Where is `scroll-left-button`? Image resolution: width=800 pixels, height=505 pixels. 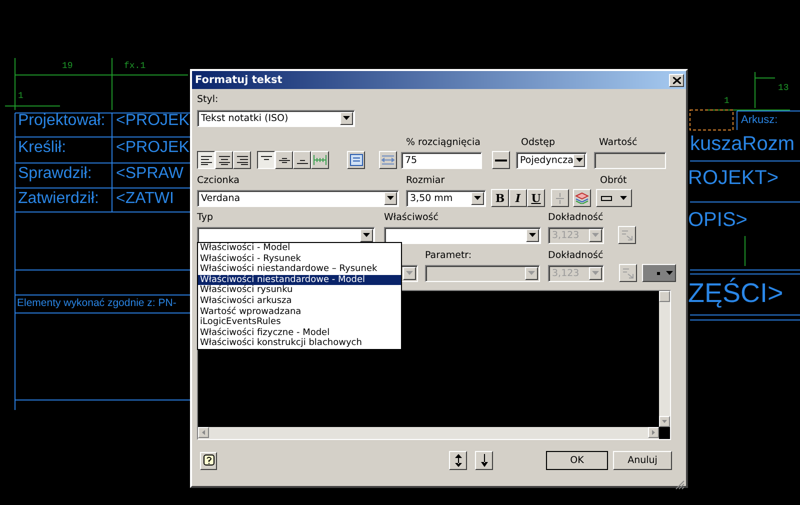
scroll-left-button is located at coordinates (203, 432).